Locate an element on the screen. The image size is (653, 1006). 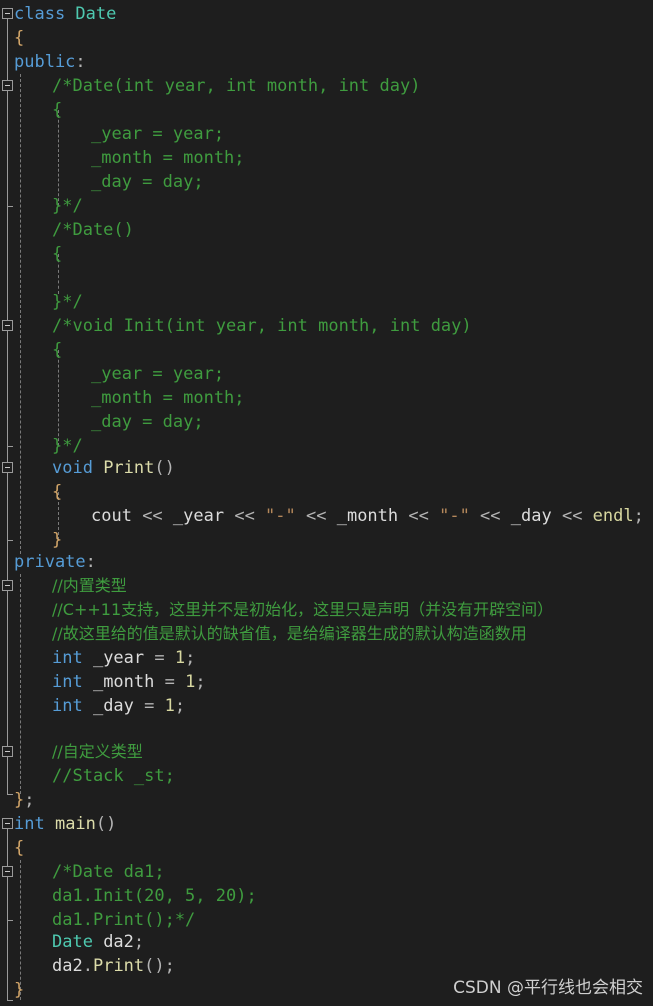
code-line: private: is located at coordinates (48, 562).